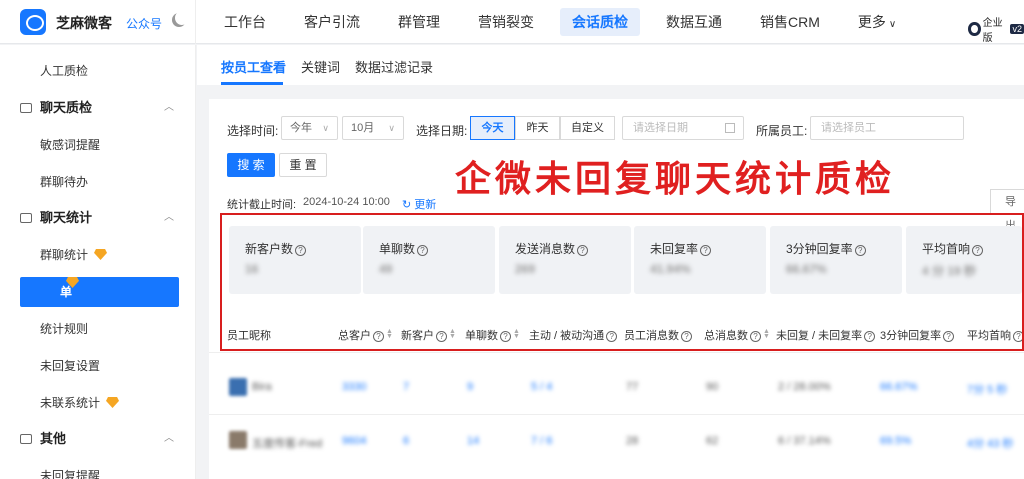  I want to click on tab-active-indicator, so click(252, 83).